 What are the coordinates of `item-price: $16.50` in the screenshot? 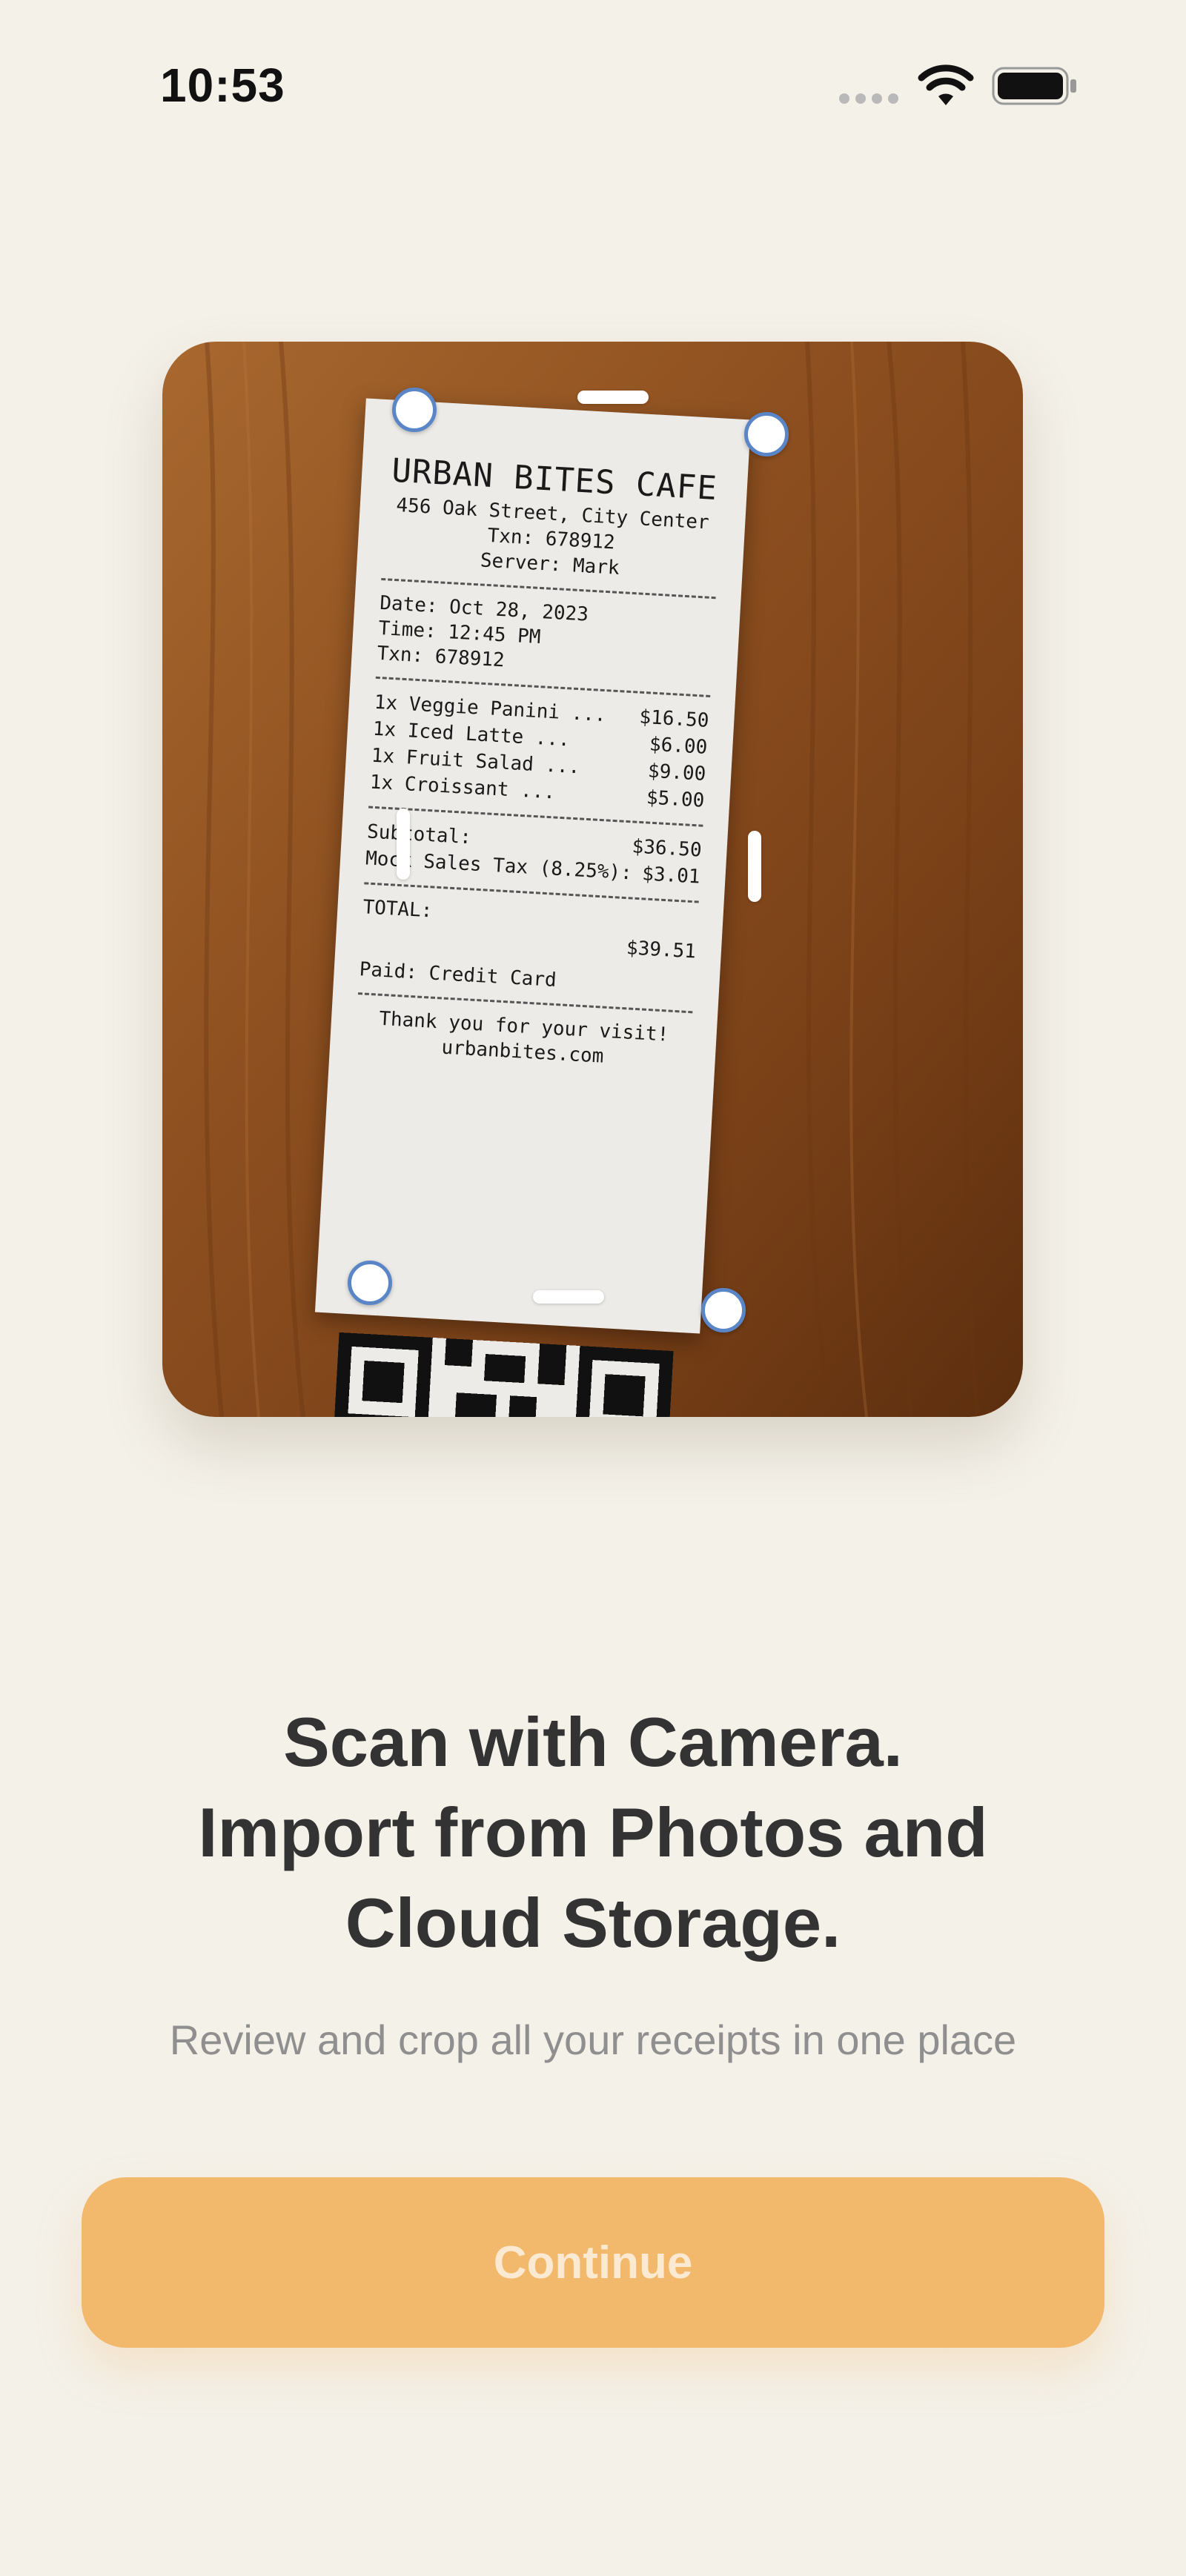 It's located at (674, 719).